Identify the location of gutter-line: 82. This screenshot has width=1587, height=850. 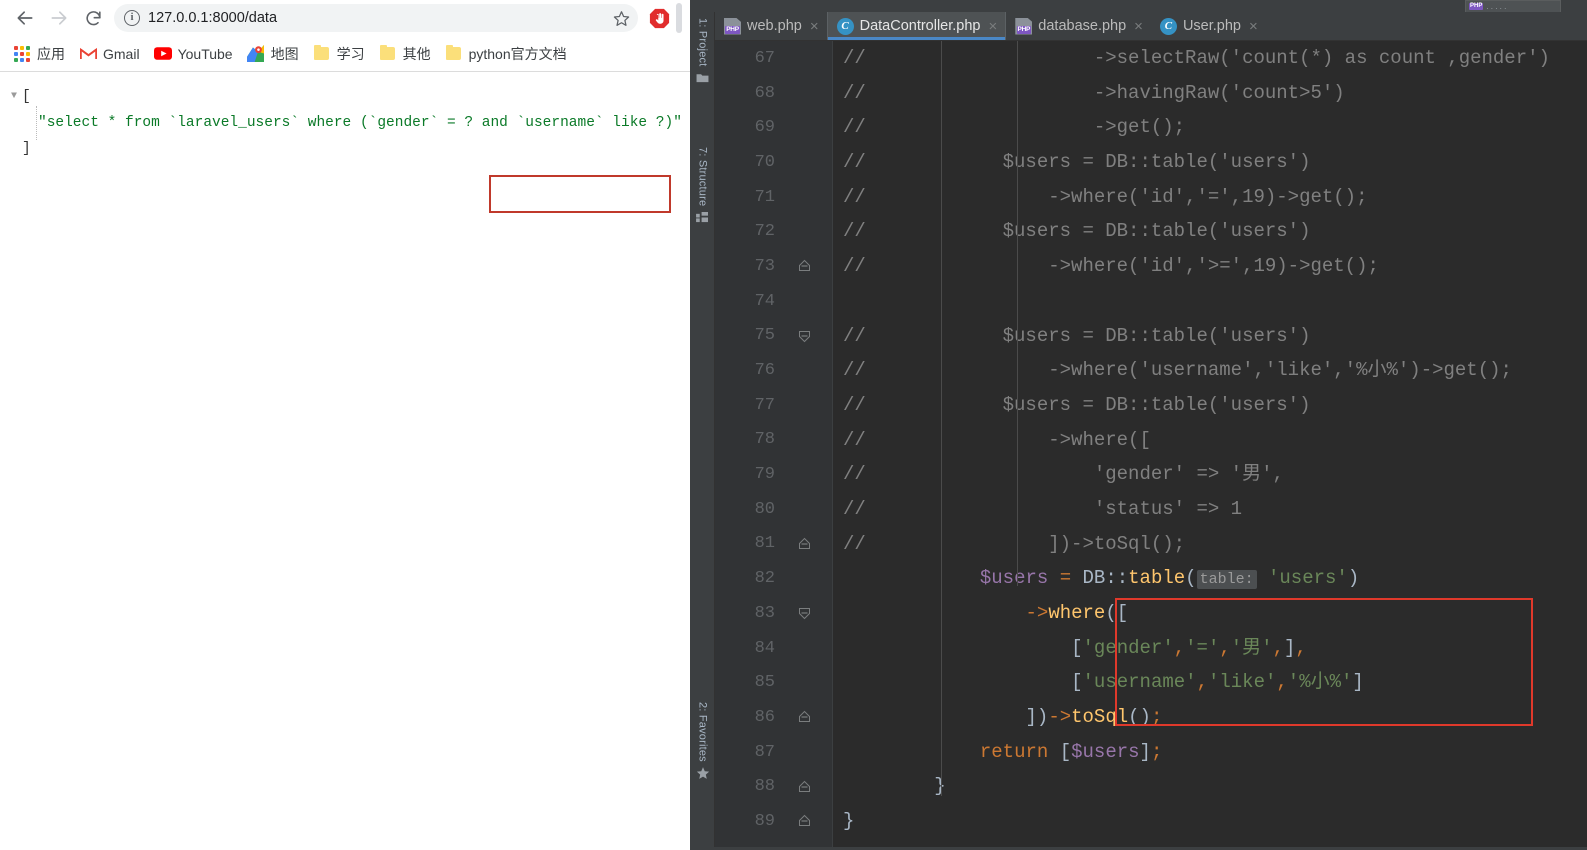
(774, 578).